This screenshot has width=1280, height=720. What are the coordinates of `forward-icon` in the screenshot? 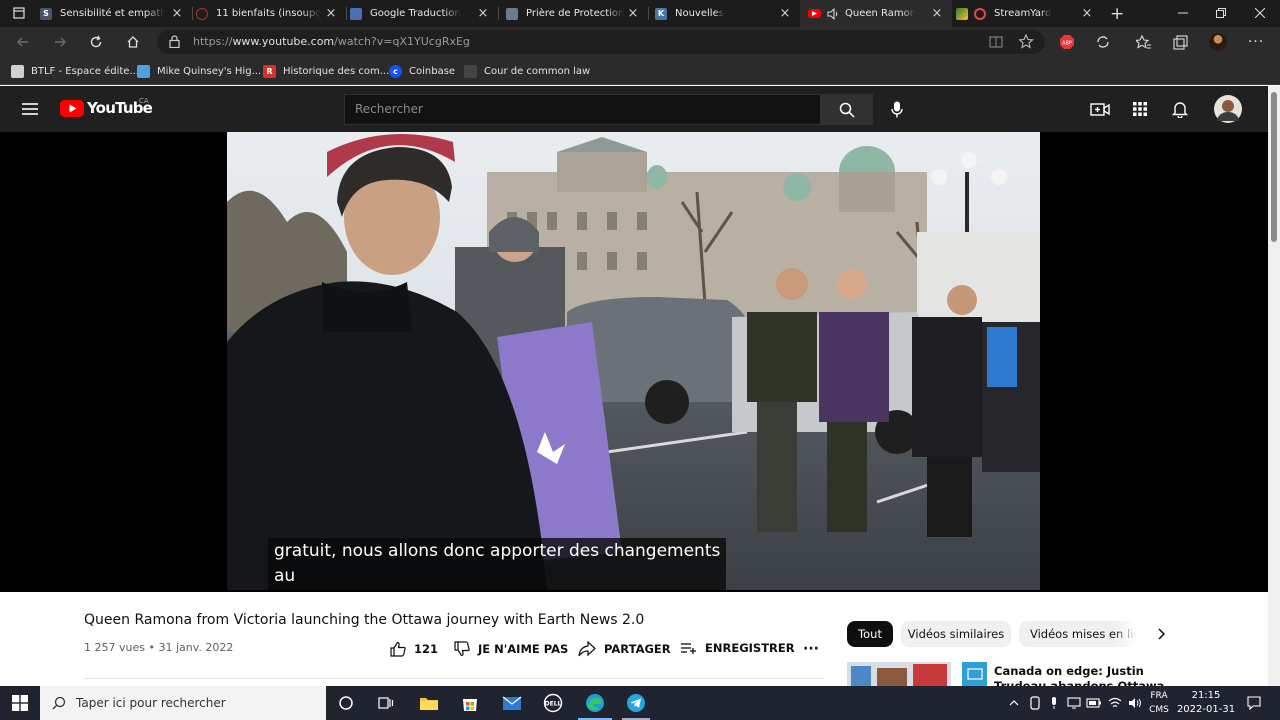 It's located at (60, 42).